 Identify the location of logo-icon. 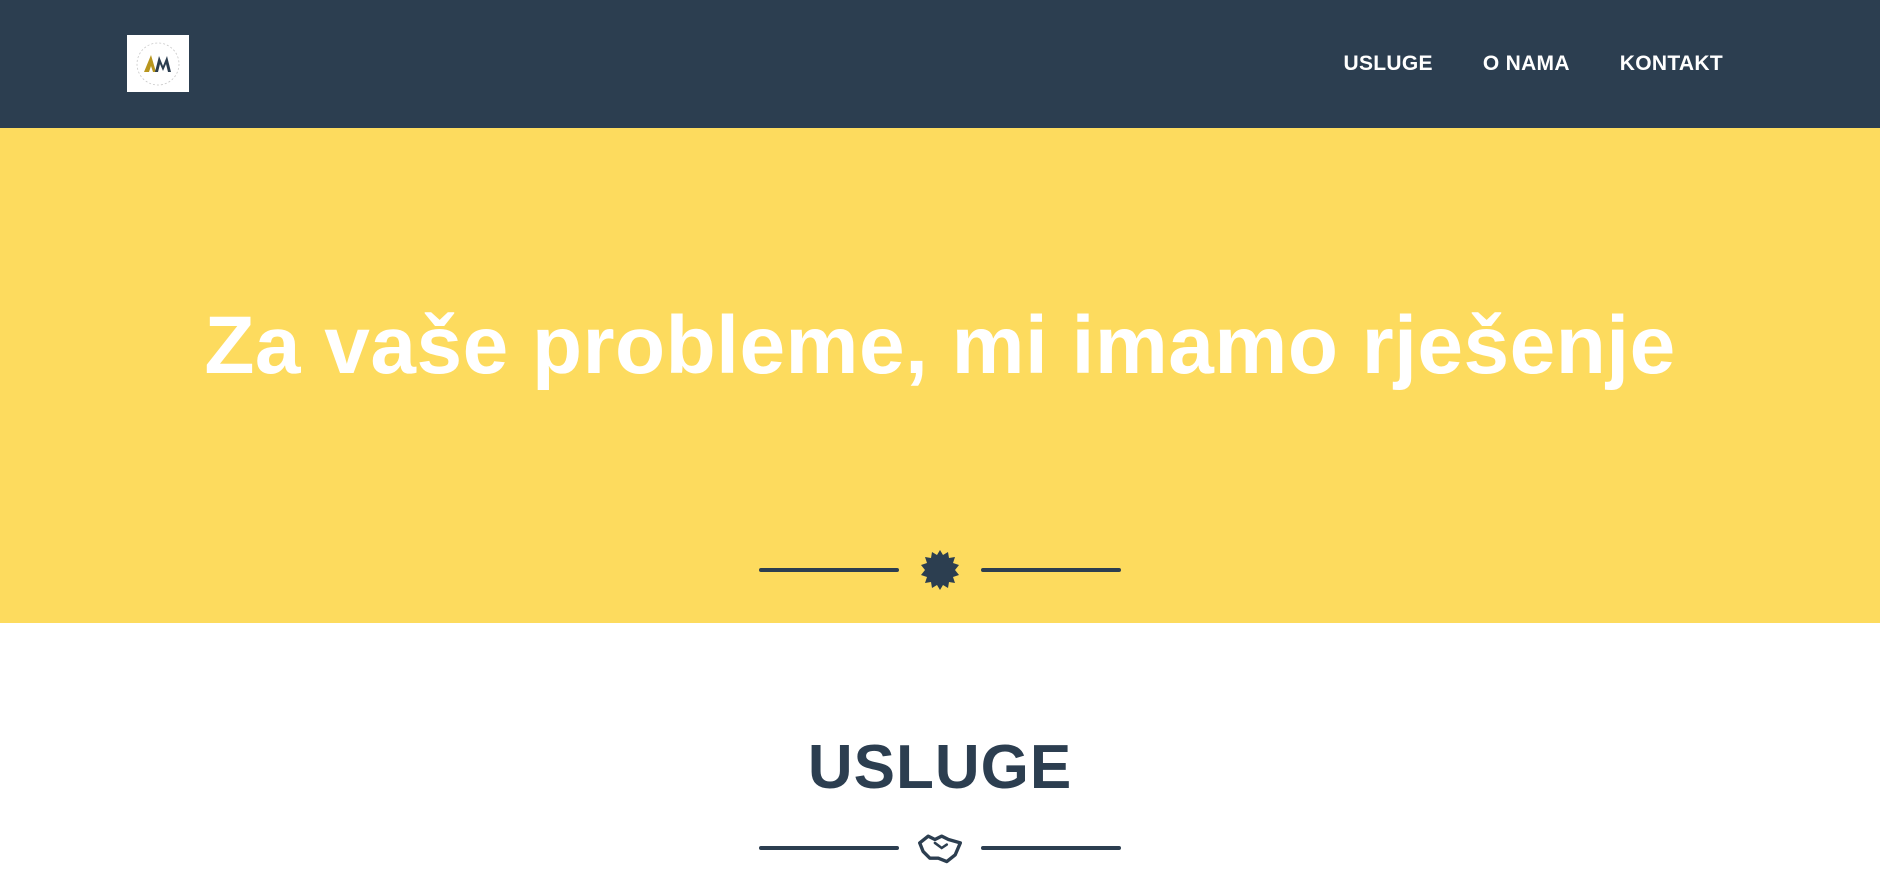
(158, 63).